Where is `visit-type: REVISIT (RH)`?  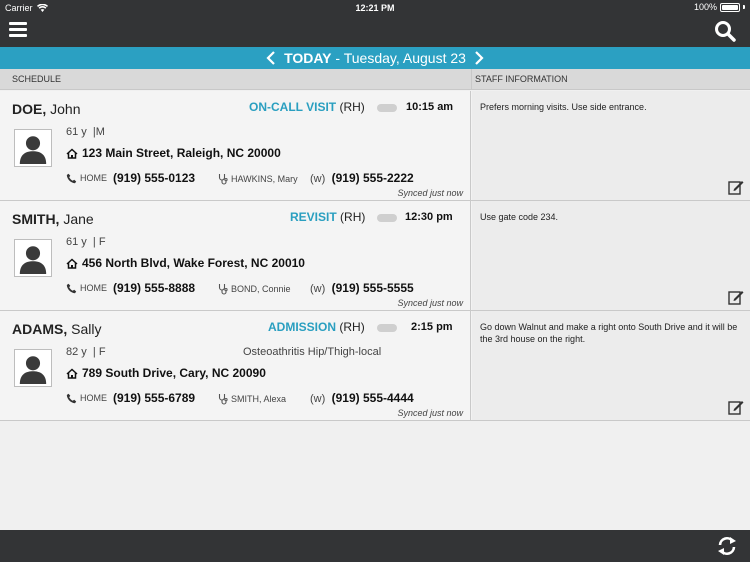
visit-type: REVISIT (RH) is located at coordinates (327, 217).